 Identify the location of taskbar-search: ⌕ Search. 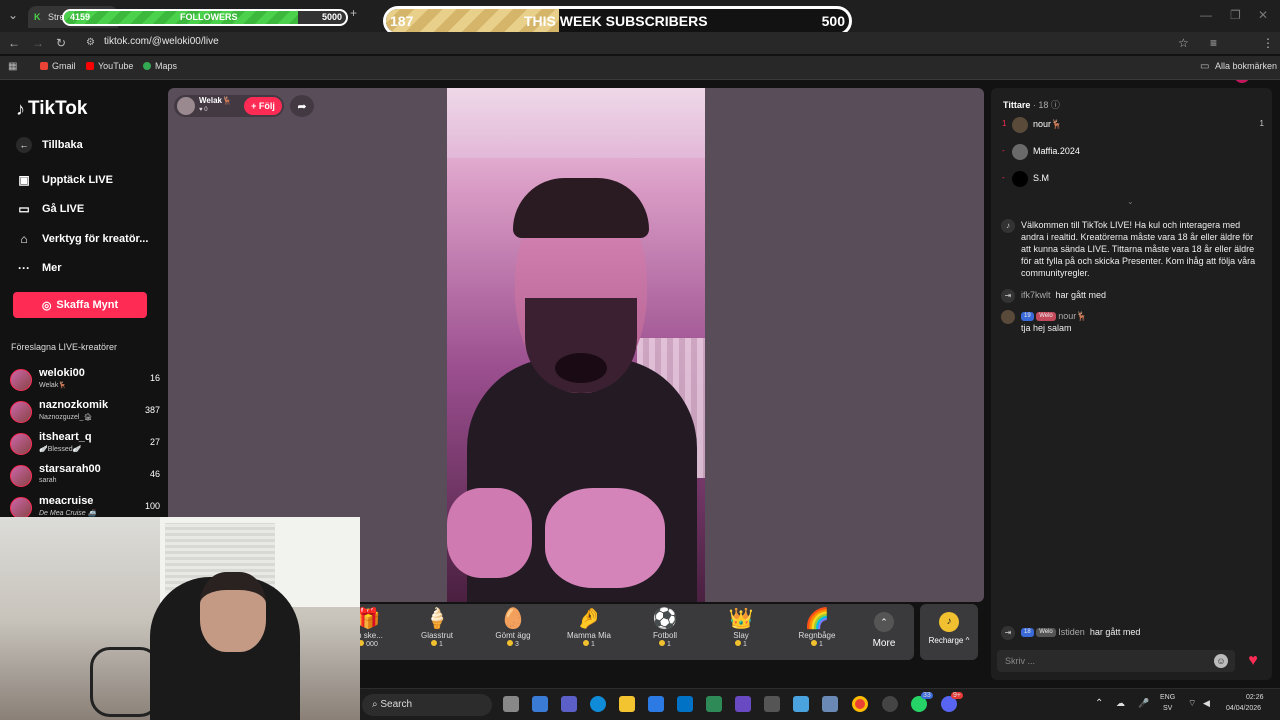
(427, 705).